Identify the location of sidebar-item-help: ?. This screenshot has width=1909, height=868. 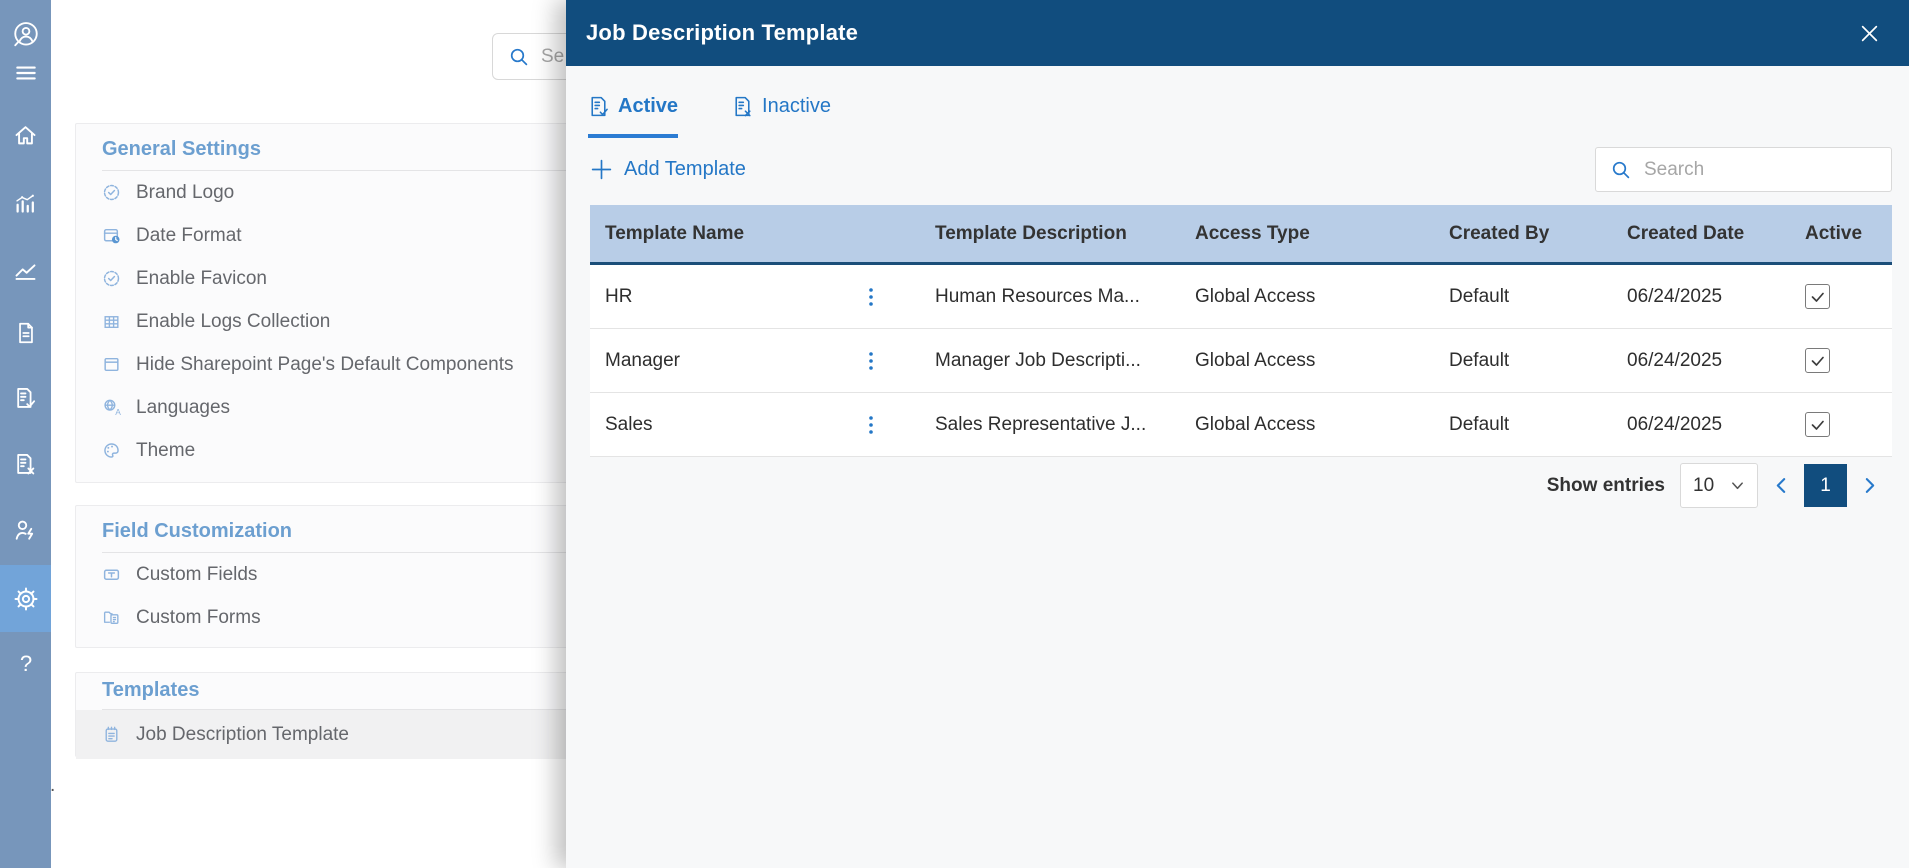
(25, 664).